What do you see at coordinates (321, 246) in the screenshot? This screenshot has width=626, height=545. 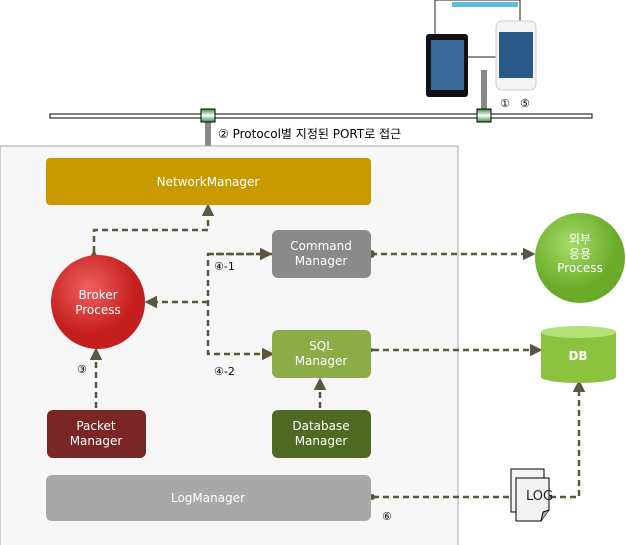 I see `node-label: Command` at bounding box center [321, 246].